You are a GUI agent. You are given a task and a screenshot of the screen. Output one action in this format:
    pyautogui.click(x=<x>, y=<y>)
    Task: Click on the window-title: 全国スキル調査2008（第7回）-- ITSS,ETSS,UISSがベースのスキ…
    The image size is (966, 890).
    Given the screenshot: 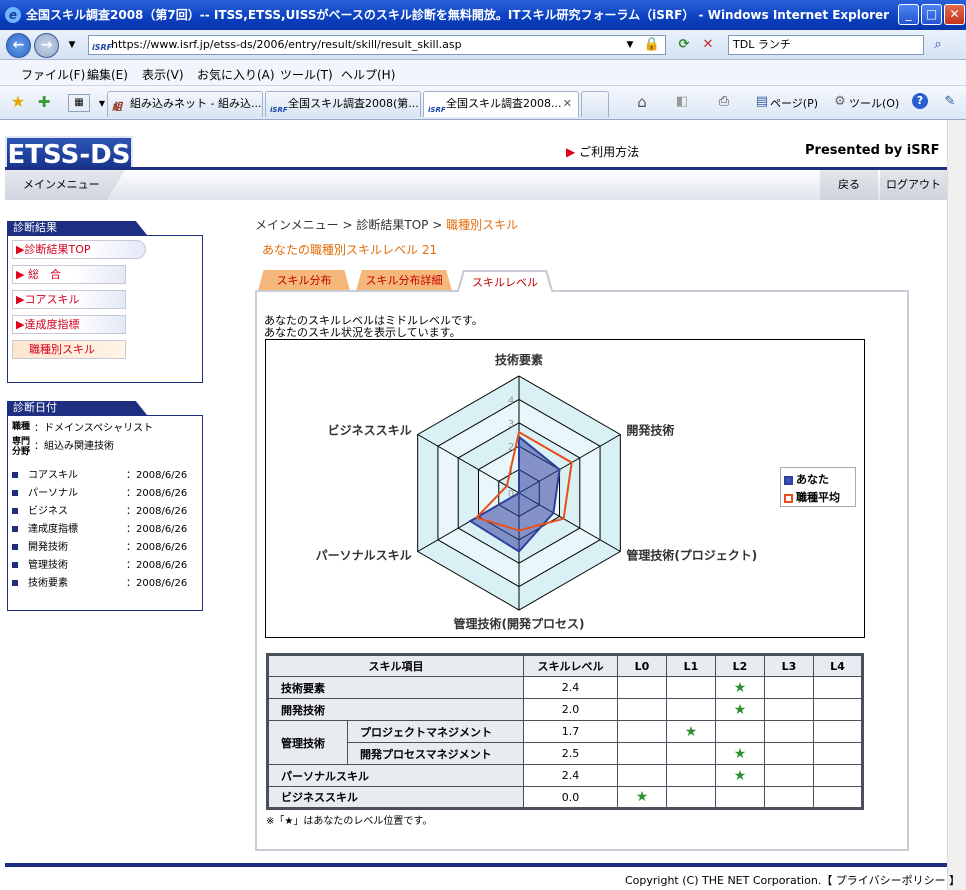 What is the action you would take?
    pyautogui.click(x=458, y=15)
    